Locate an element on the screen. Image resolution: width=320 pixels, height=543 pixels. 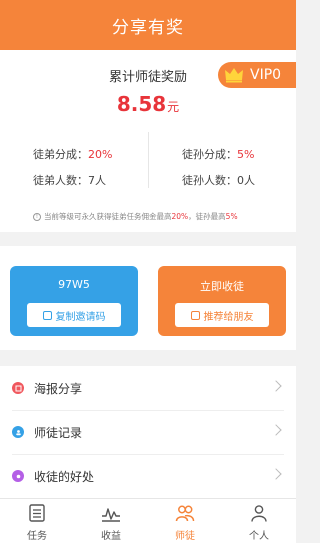
earnings-chart-icon is located at coordinates (111, 515).